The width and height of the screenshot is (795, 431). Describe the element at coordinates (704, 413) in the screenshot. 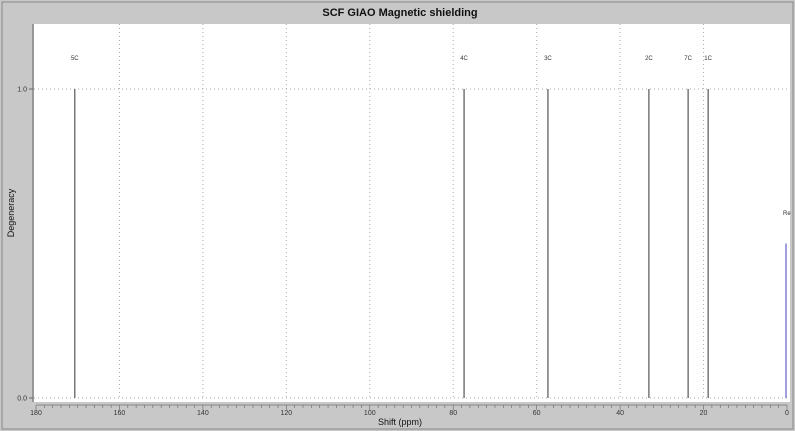

I see `x-tick-label: 20` at that location.